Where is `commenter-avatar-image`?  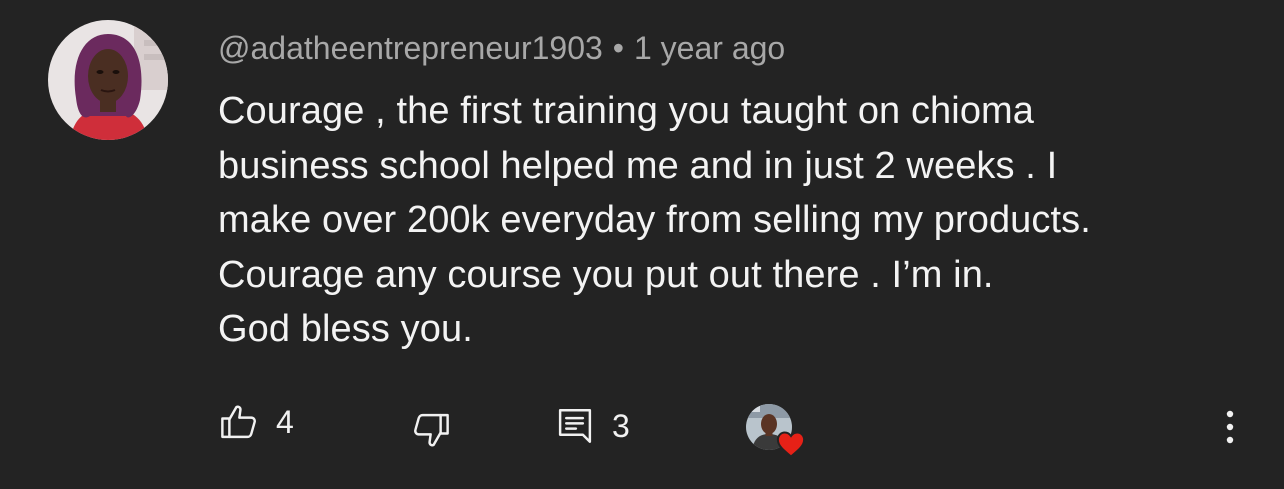 commenter-avatar-image is located at coordinates (108, 80).